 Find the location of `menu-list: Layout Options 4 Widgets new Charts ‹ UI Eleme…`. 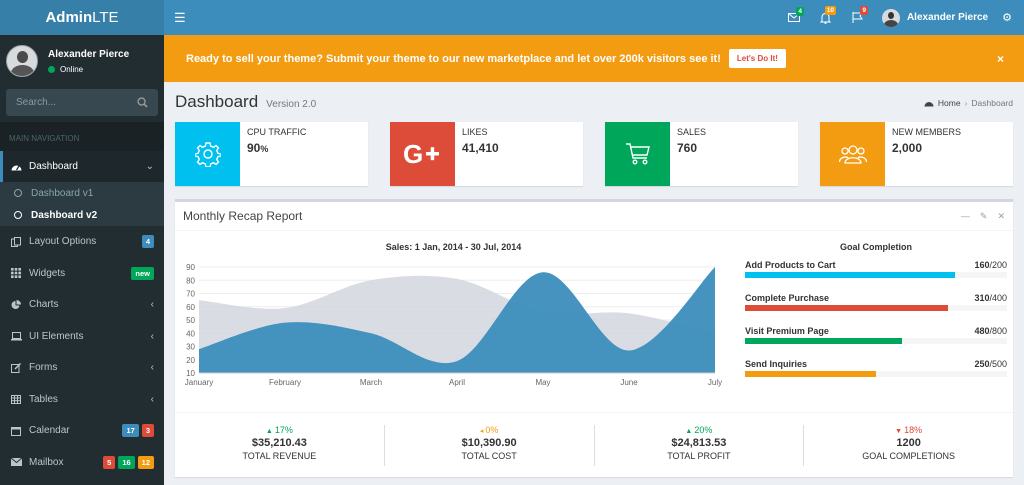

menu-list: Layout Options 4 Widgets new Charts ‹ UI Eleme… is located at coordinates (82, 352).